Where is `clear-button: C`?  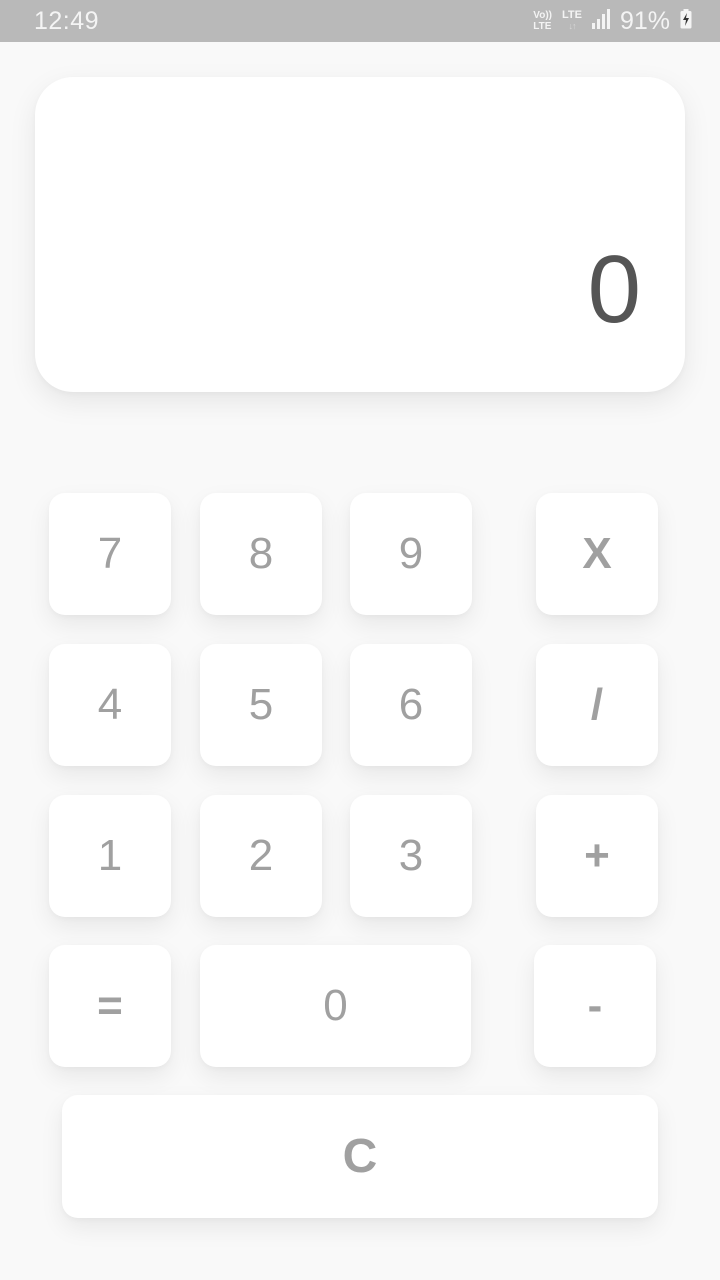 clear-button: C is located at coordinates (360, 1156).